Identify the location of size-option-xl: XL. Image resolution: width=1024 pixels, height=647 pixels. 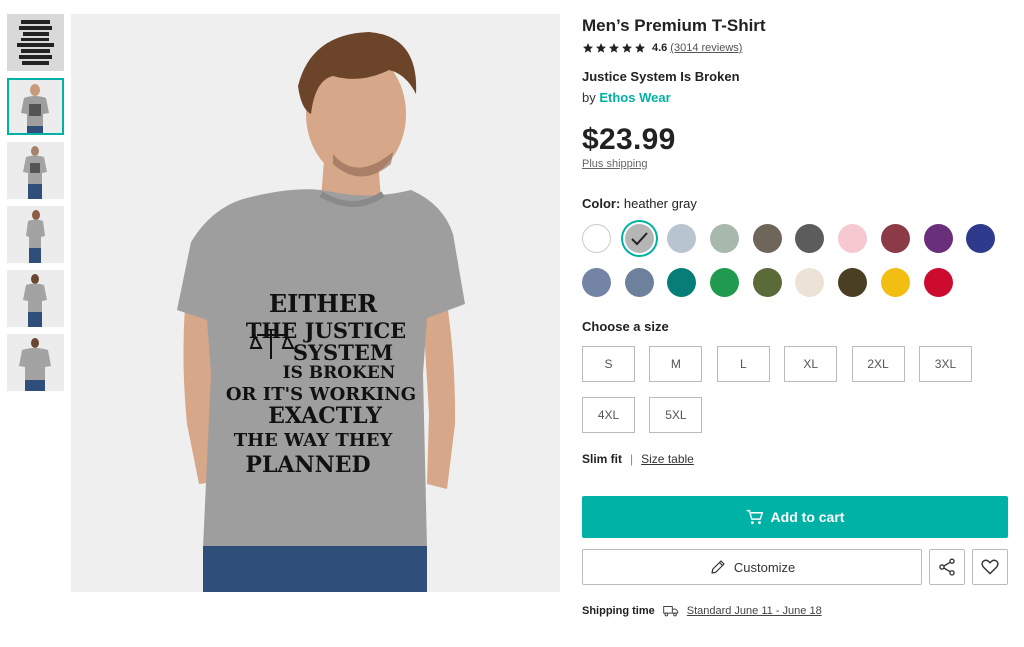
(811, 364).